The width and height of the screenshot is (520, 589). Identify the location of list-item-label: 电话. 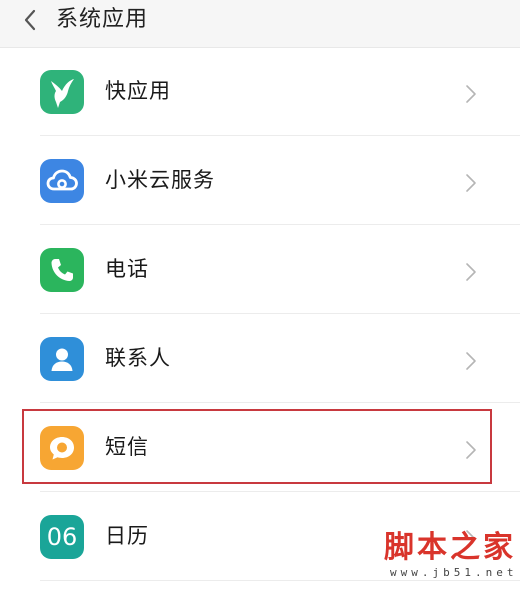
(127, 269).